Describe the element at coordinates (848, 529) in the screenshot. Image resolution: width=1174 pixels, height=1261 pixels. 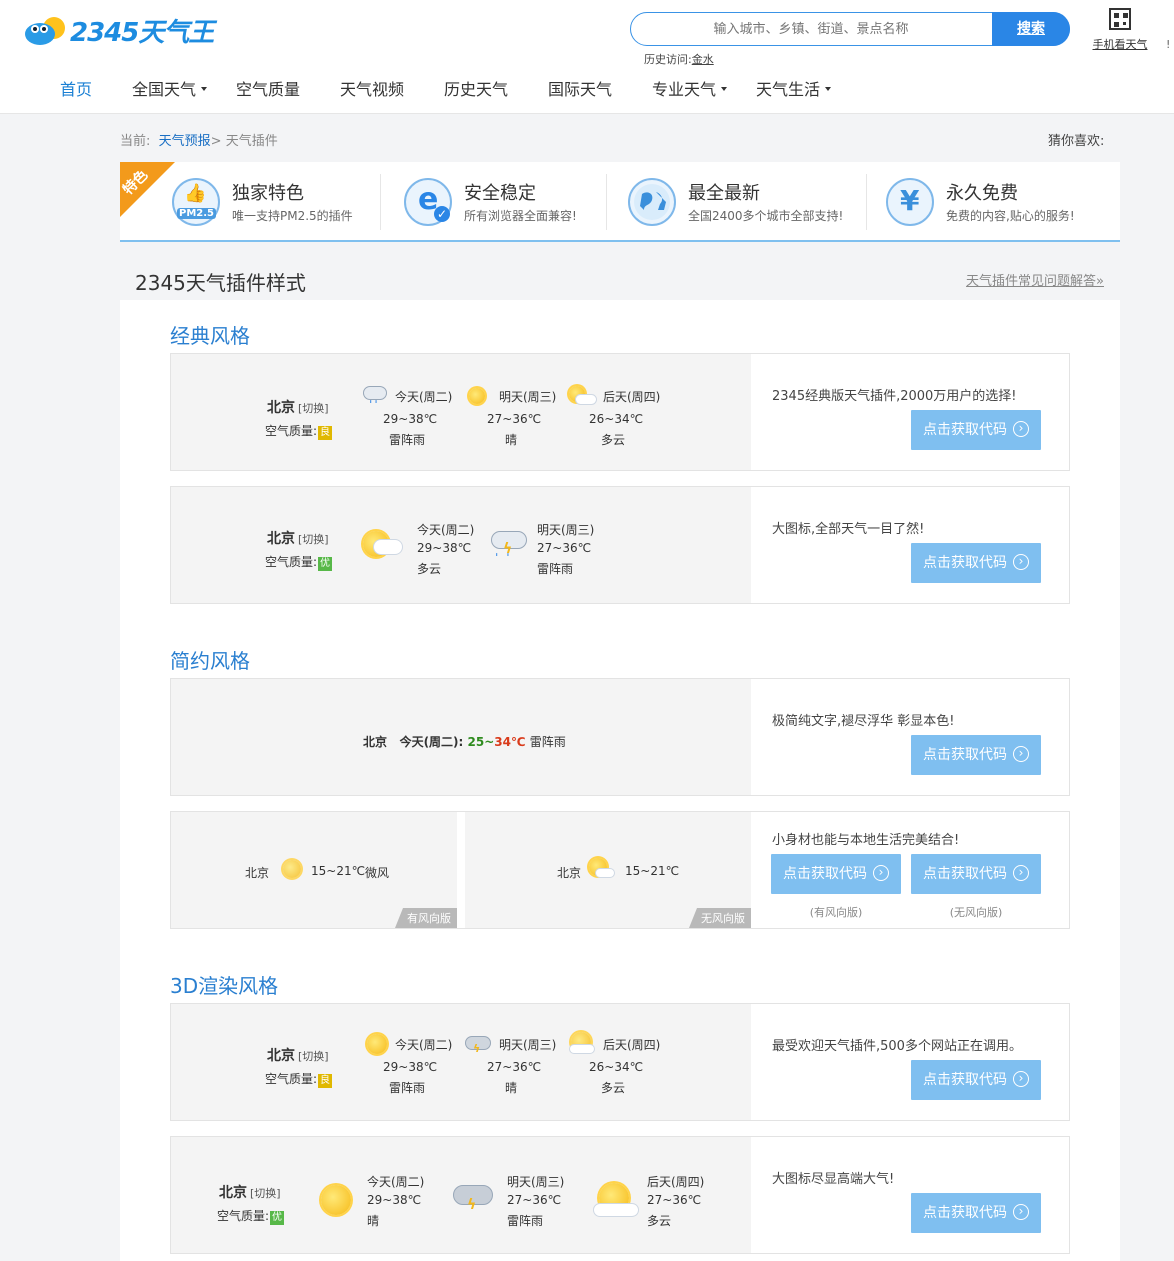
I see `plugin-desc: 大图标,全部天气一目了然!` at that location.